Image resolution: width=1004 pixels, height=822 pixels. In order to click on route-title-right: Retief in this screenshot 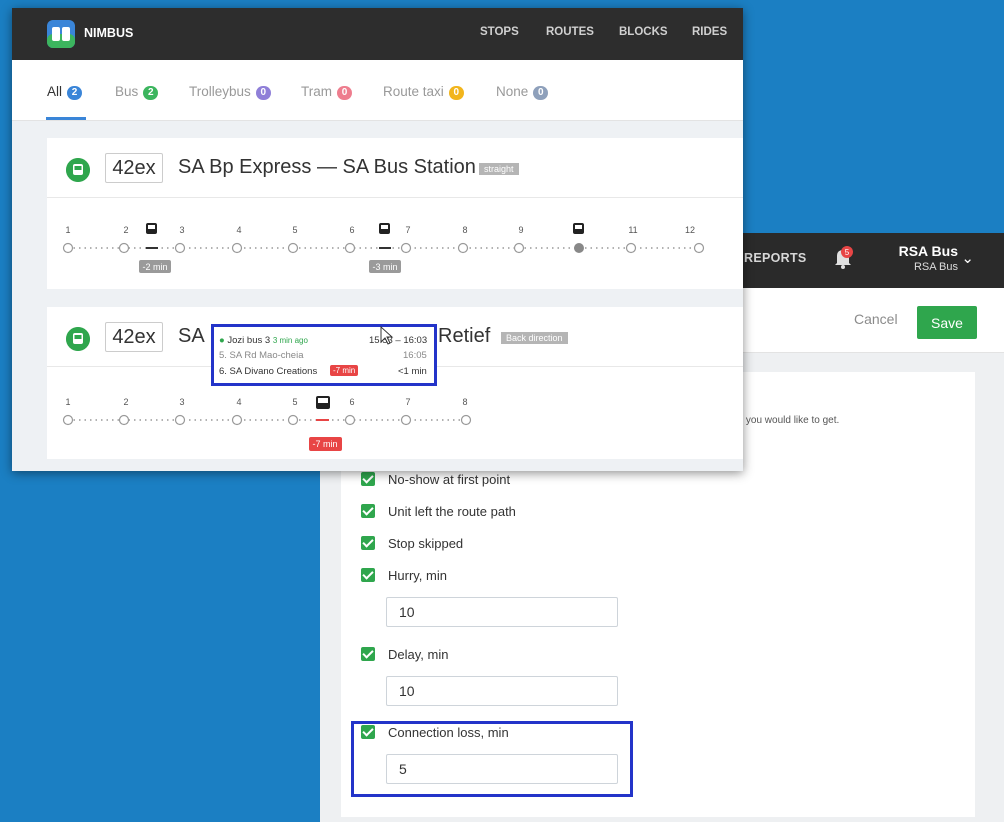, I will do `click(464, 336)`.